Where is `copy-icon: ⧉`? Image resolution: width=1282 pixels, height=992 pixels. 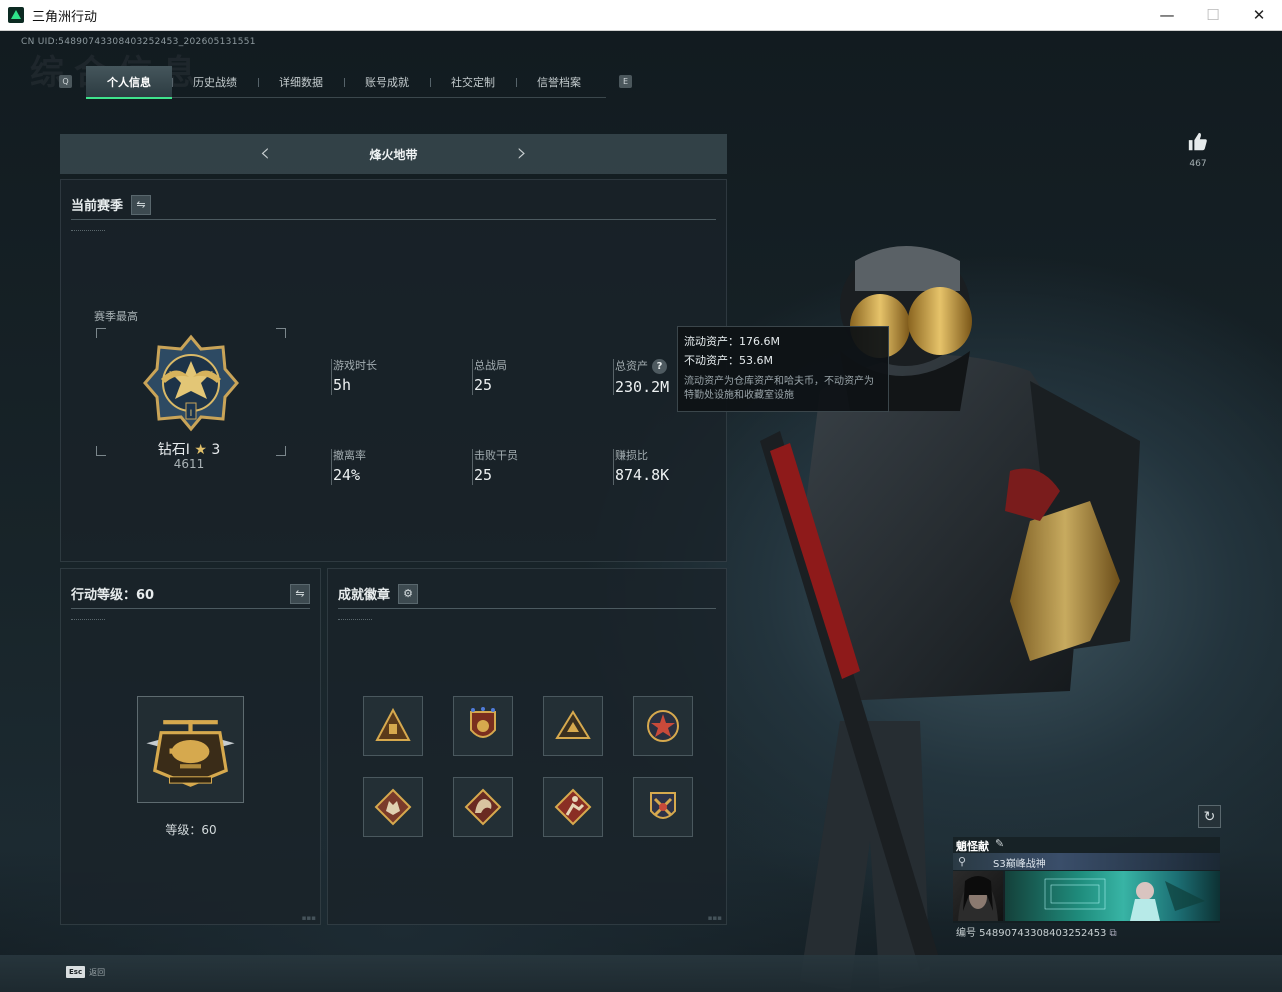
copy-icon: ⧉ is located at coordinates (1112, 933).